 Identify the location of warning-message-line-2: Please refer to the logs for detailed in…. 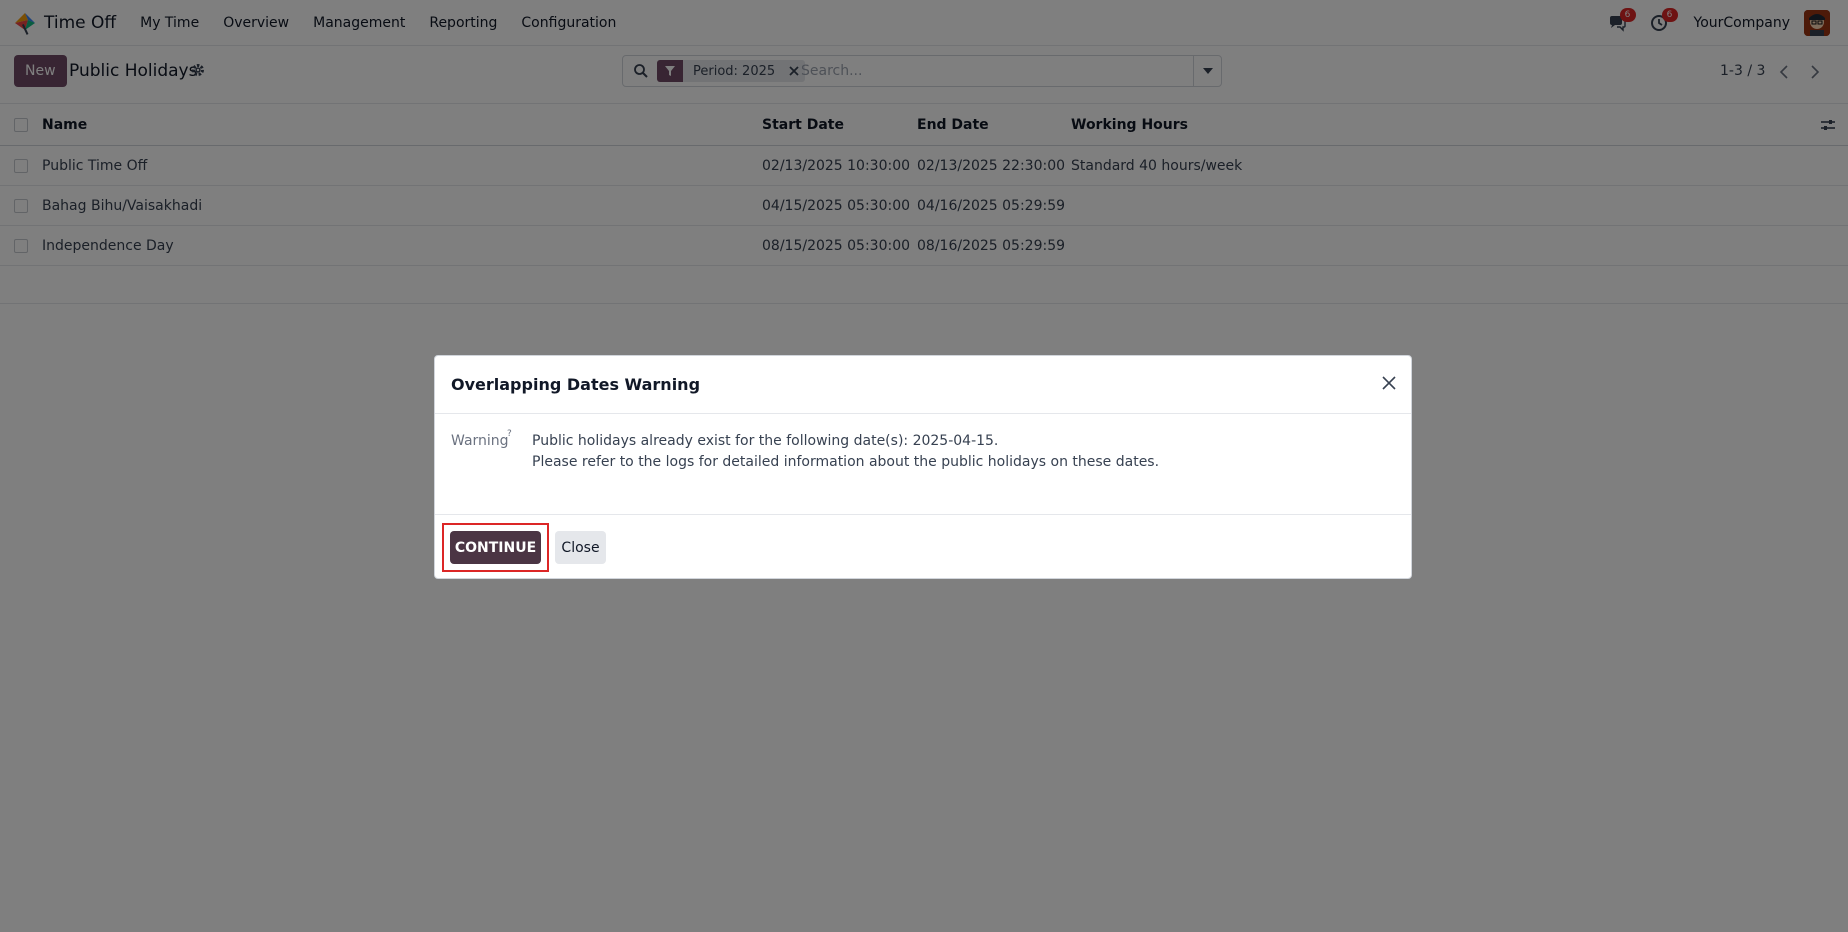
(846, 462).